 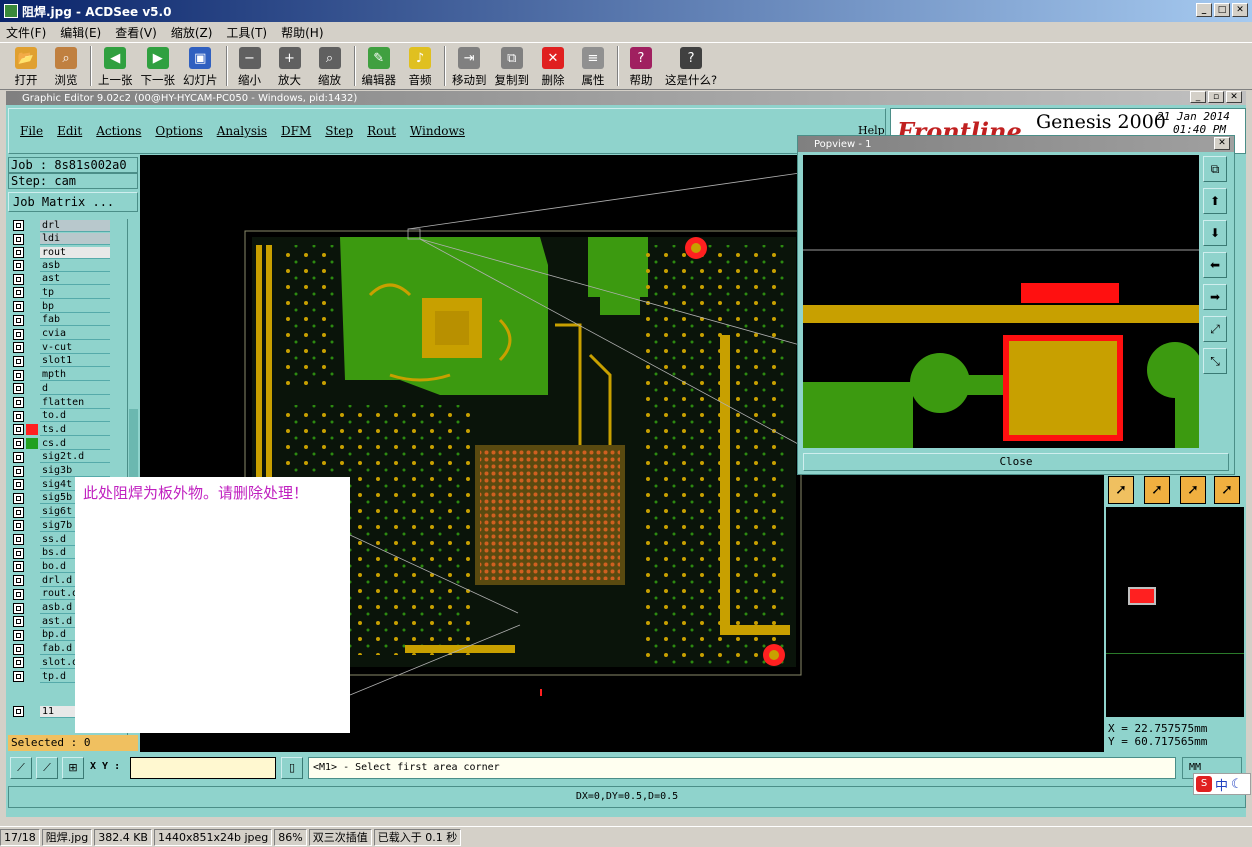 What do you see at coordinates (66, 65) in the screenshot?
I see `toolbar-button-1: ⌕ 浏览` at bounding box center [66, 65].